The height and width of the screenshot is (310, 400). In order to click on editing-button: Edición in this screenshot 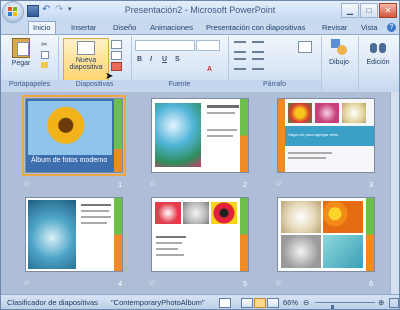, I will do `click(378, 52)`.